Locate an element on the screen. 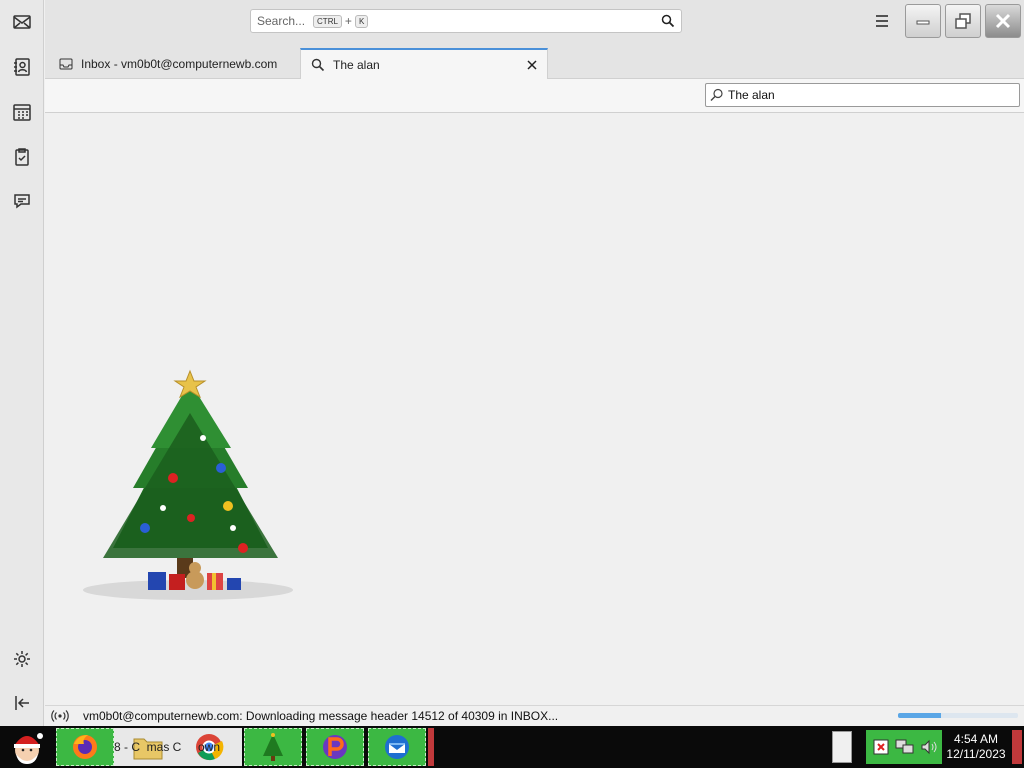 The image size is (1024, 768). clock: 4:54 AM 12/11/2023 is located at coordinates (976, 747).